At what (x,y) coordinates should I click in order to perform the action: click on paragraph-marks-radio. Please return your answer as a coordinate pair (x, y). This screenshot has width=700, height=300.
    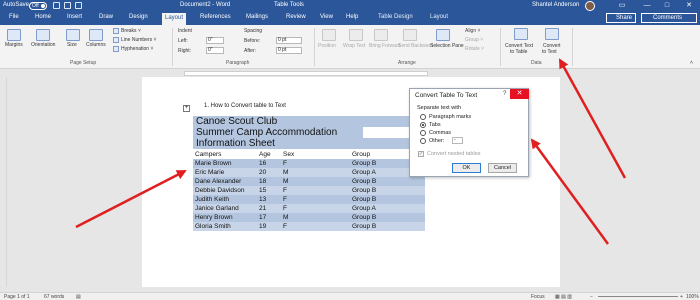
    Looking at the image, I should click on (423, 117).